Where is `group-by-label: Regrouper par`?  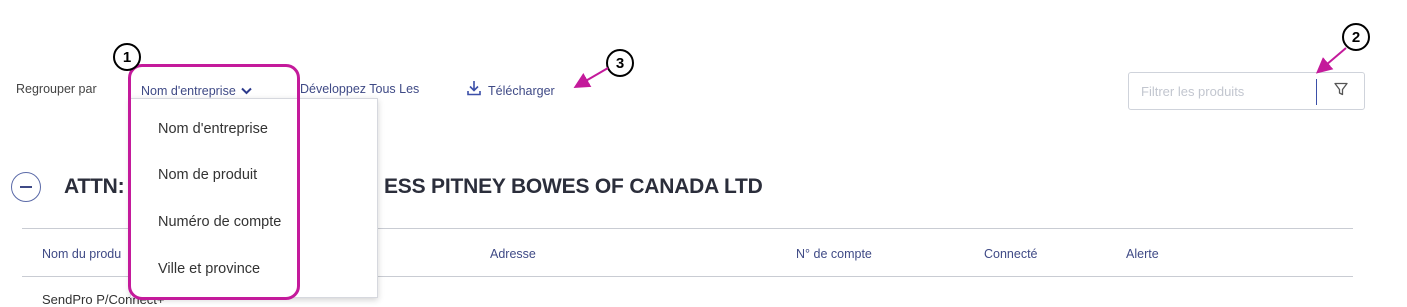
group-by-label: Regrouper par is located at coordinates (56, 89).